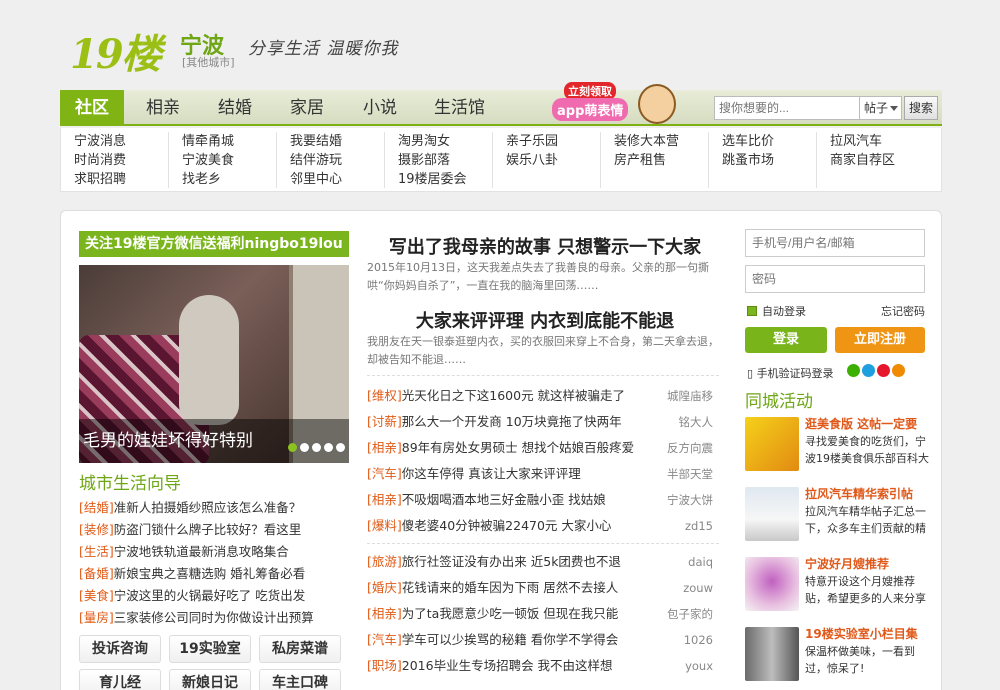  I want to click on sublink: 时尚消费, so click(121, 160).